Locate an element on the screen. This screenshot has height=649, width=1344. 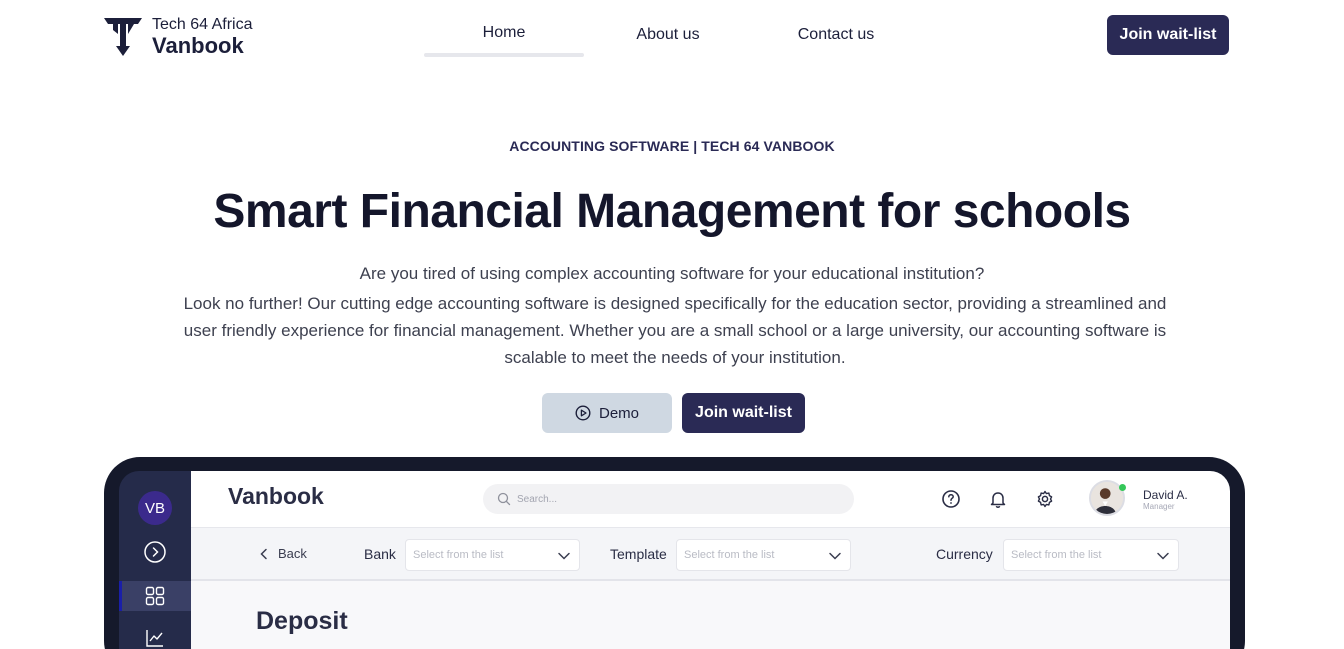
demo-button-label: Demo is located at coordinates (618, 413).